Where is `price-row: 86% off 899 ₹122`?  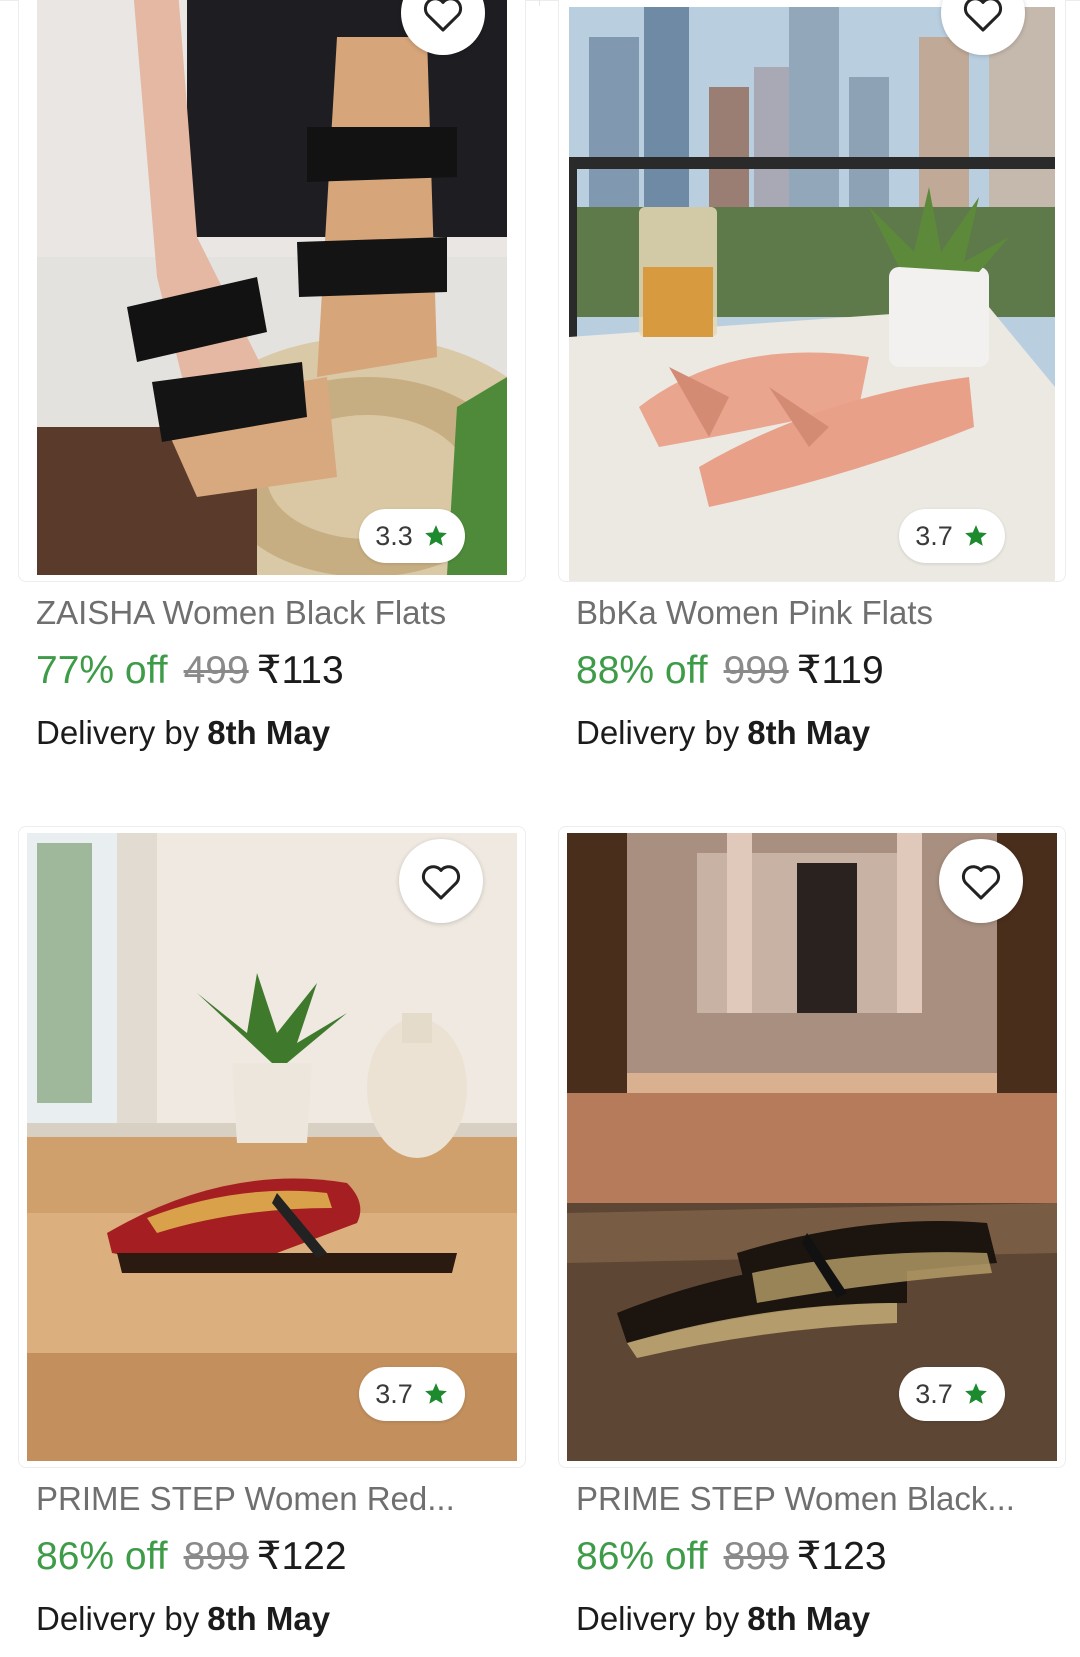
price-row: 86% off 899 ₹122 is located at coordinates (191, 1556).